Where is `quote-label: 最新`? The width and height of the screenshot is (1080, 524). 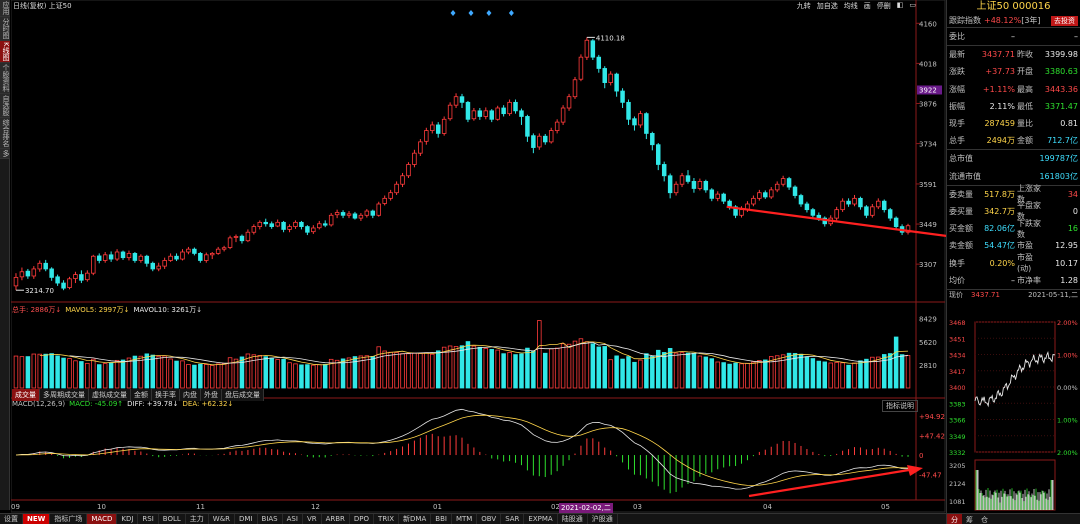
quote-label: 最新 is located at coordinates (957, 55).